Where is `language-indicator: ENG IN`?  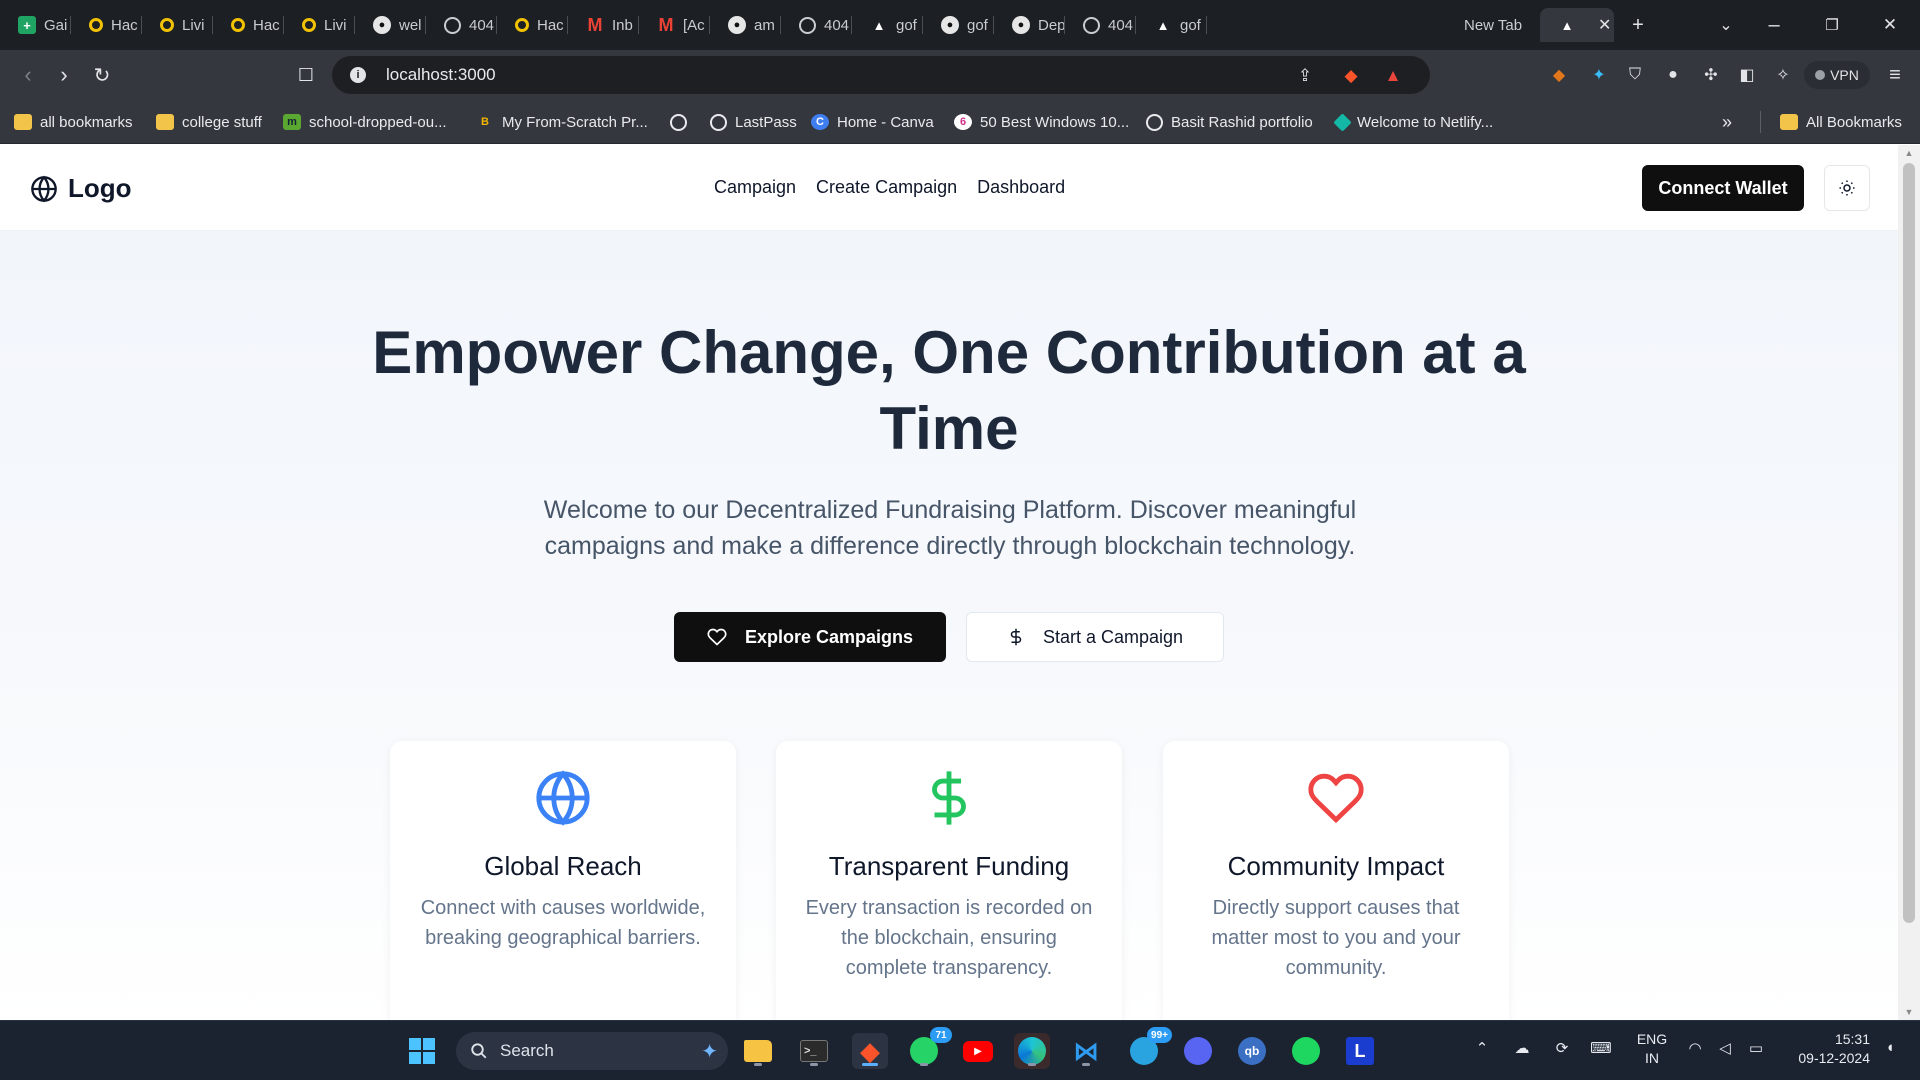 language-indicator: ENG IN is located at coordinates (1652, 1049).